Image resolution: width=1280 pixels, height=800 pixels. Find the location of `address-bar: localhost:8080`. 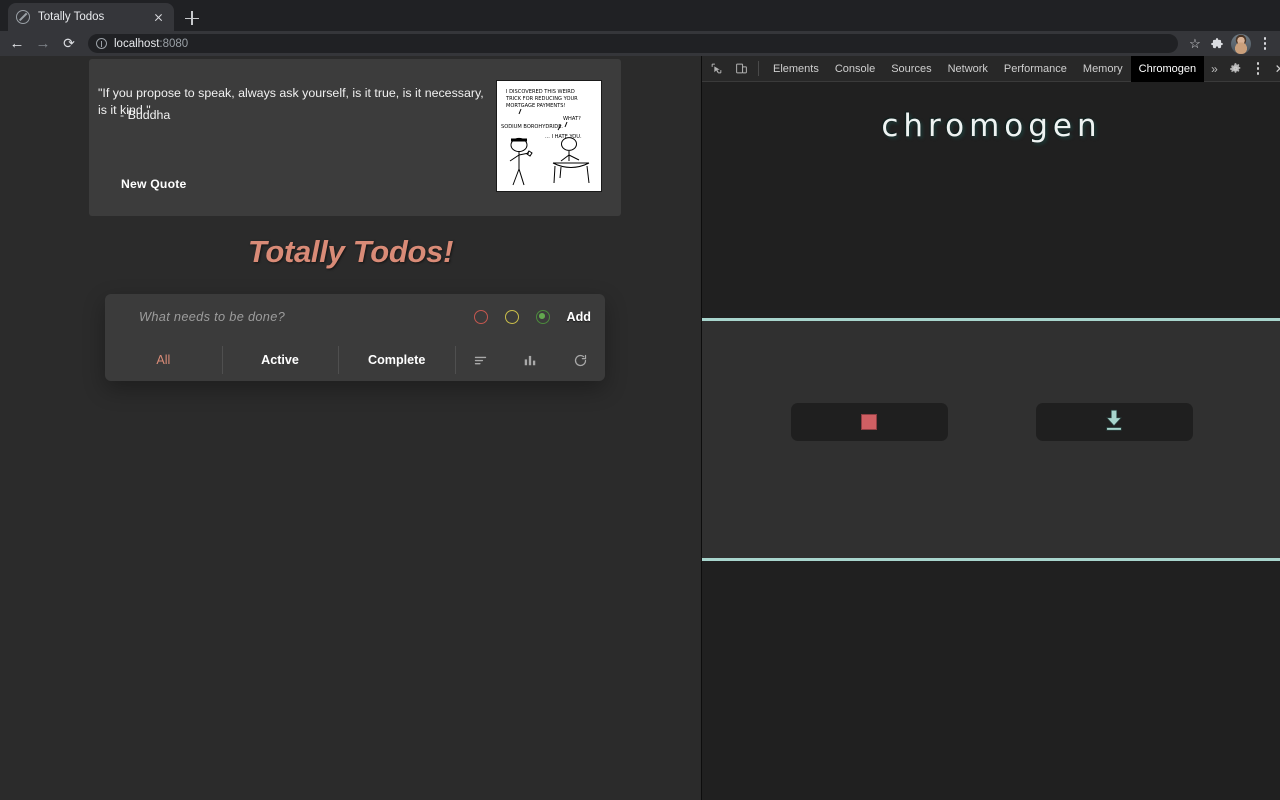

address-bar: localhost:8080 is located at coordinates (633, 43).